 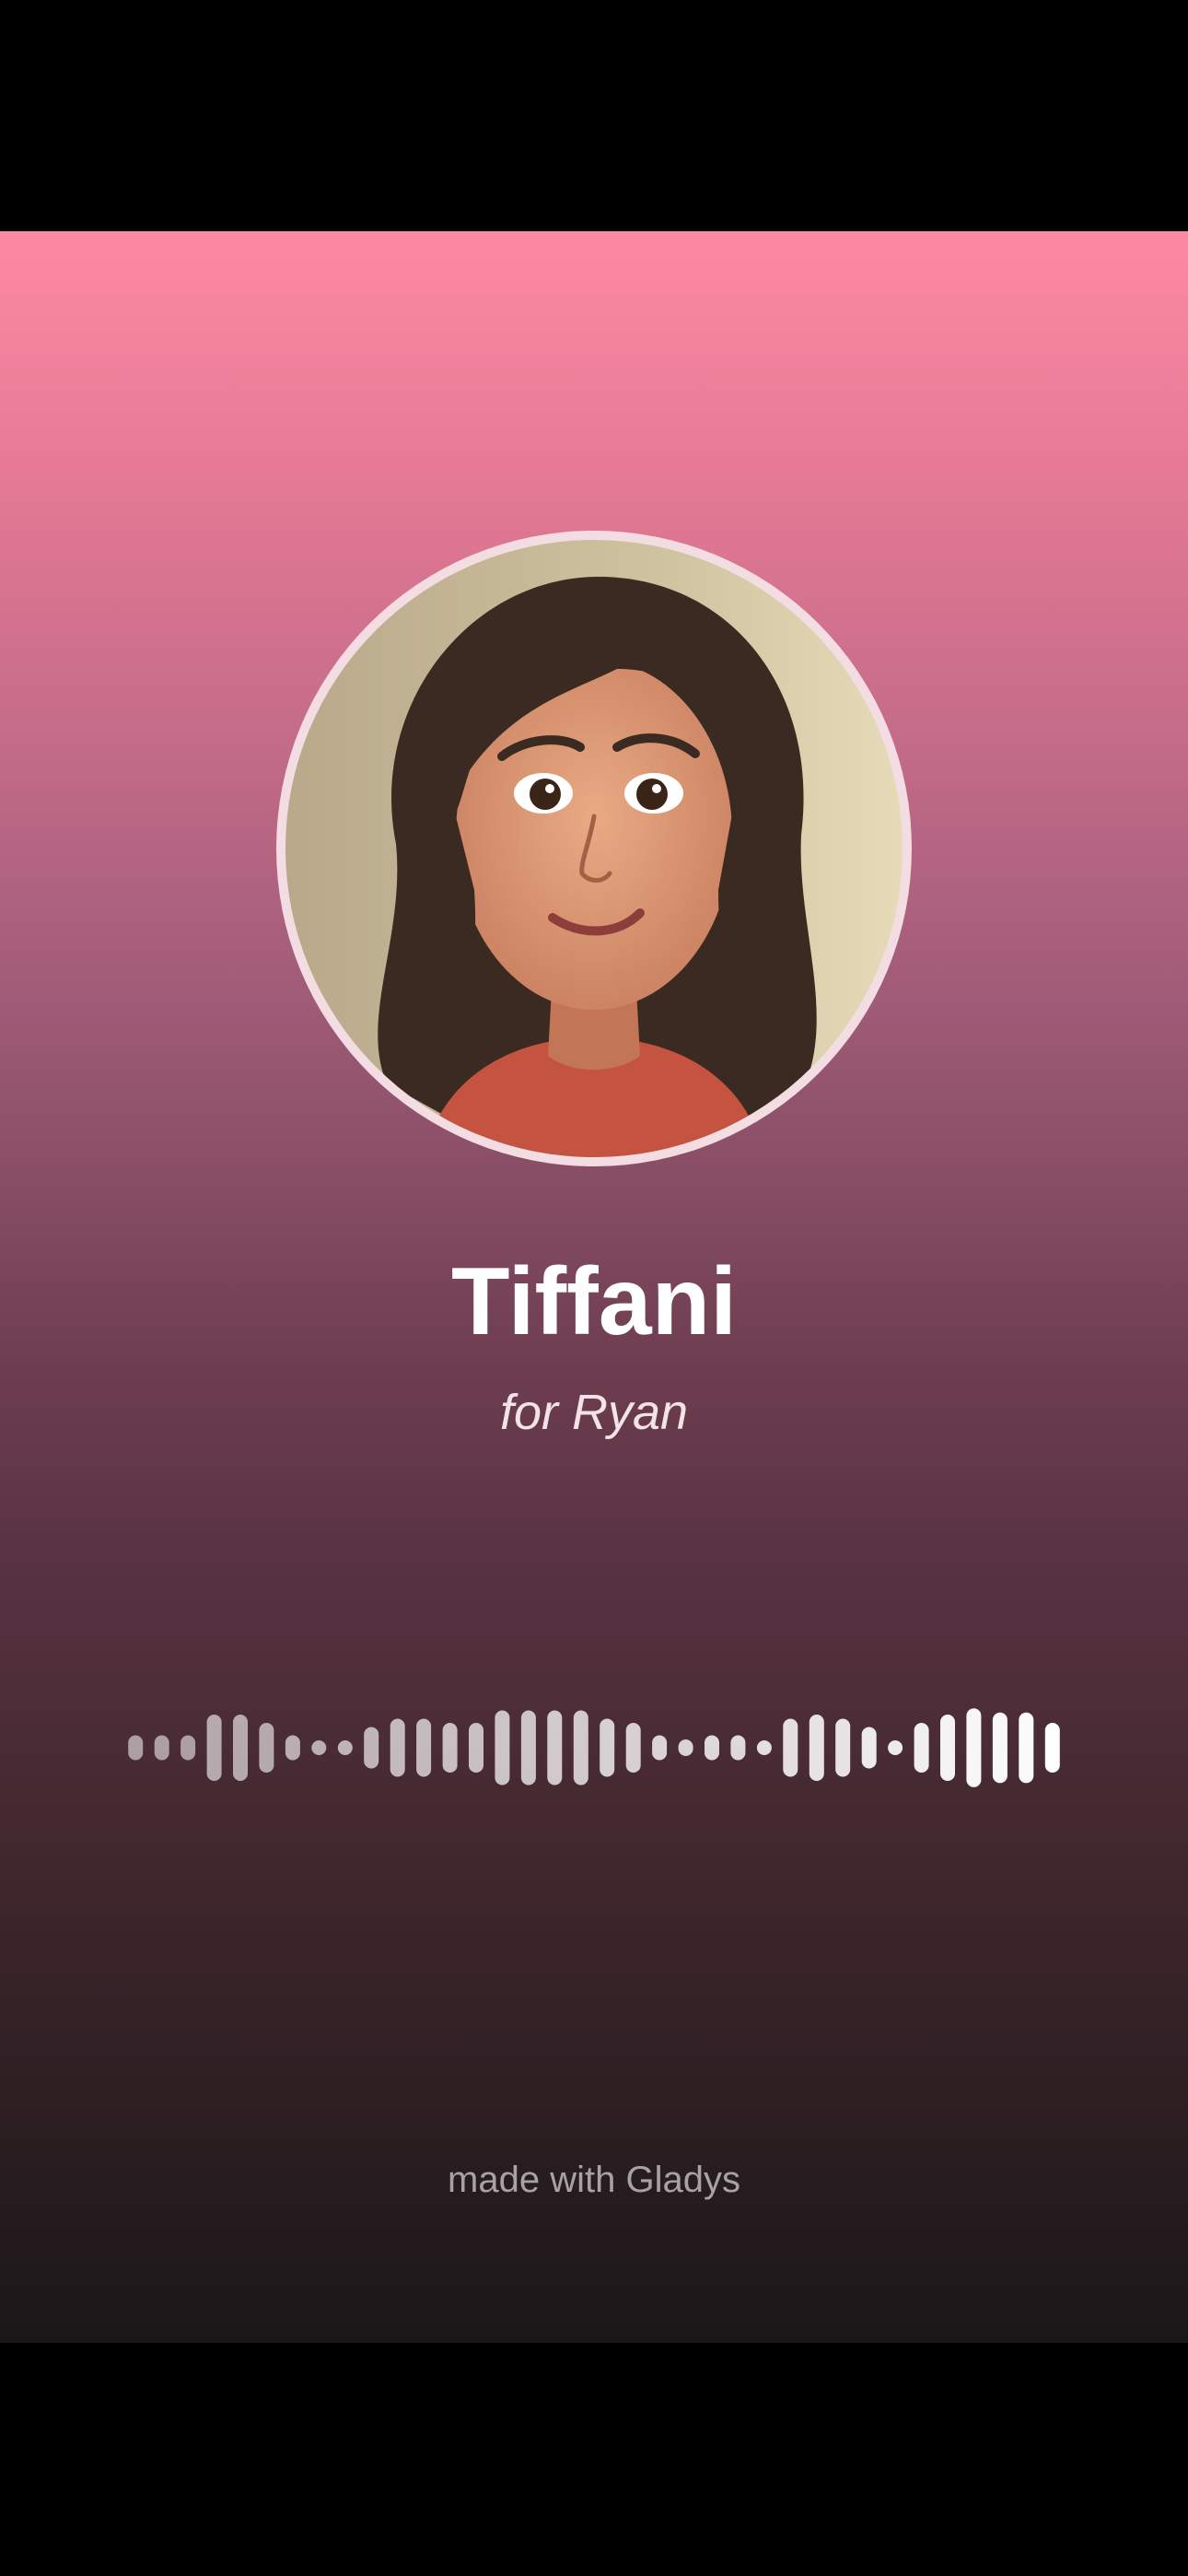 What do you see at coordinates (594, 1747) in the screenshot?
I see `audio-waveform` at bounding box center [594, 1747].